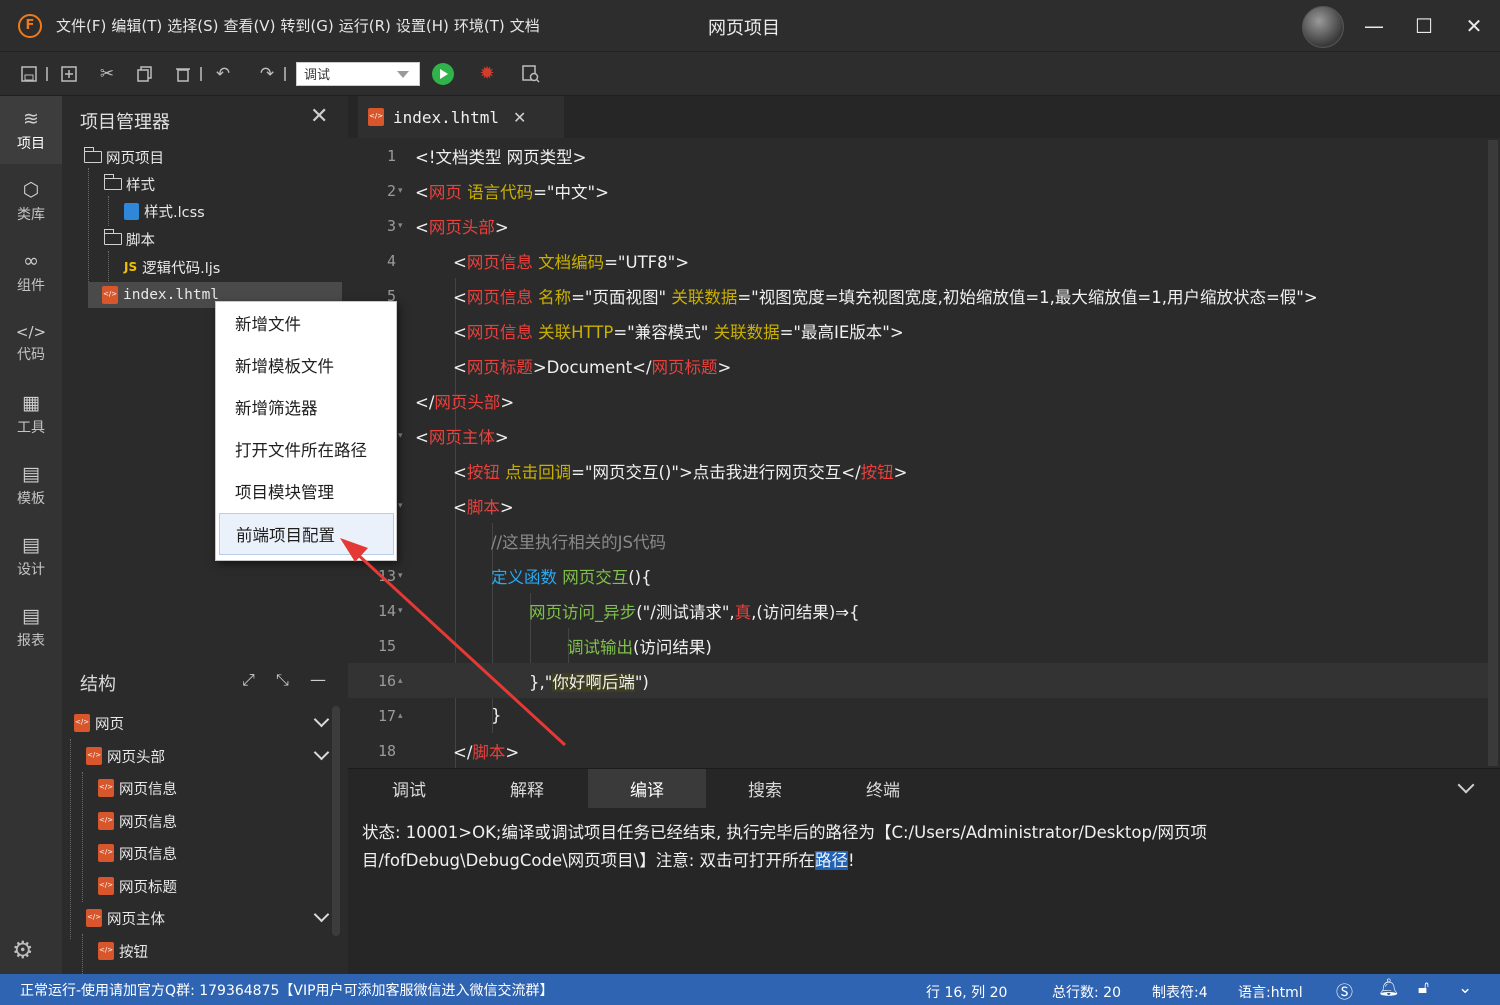 Image resolution: width=1500 pixels, height=1005 pixels. I want to click on minimize-button: —, so click(1374, 26).